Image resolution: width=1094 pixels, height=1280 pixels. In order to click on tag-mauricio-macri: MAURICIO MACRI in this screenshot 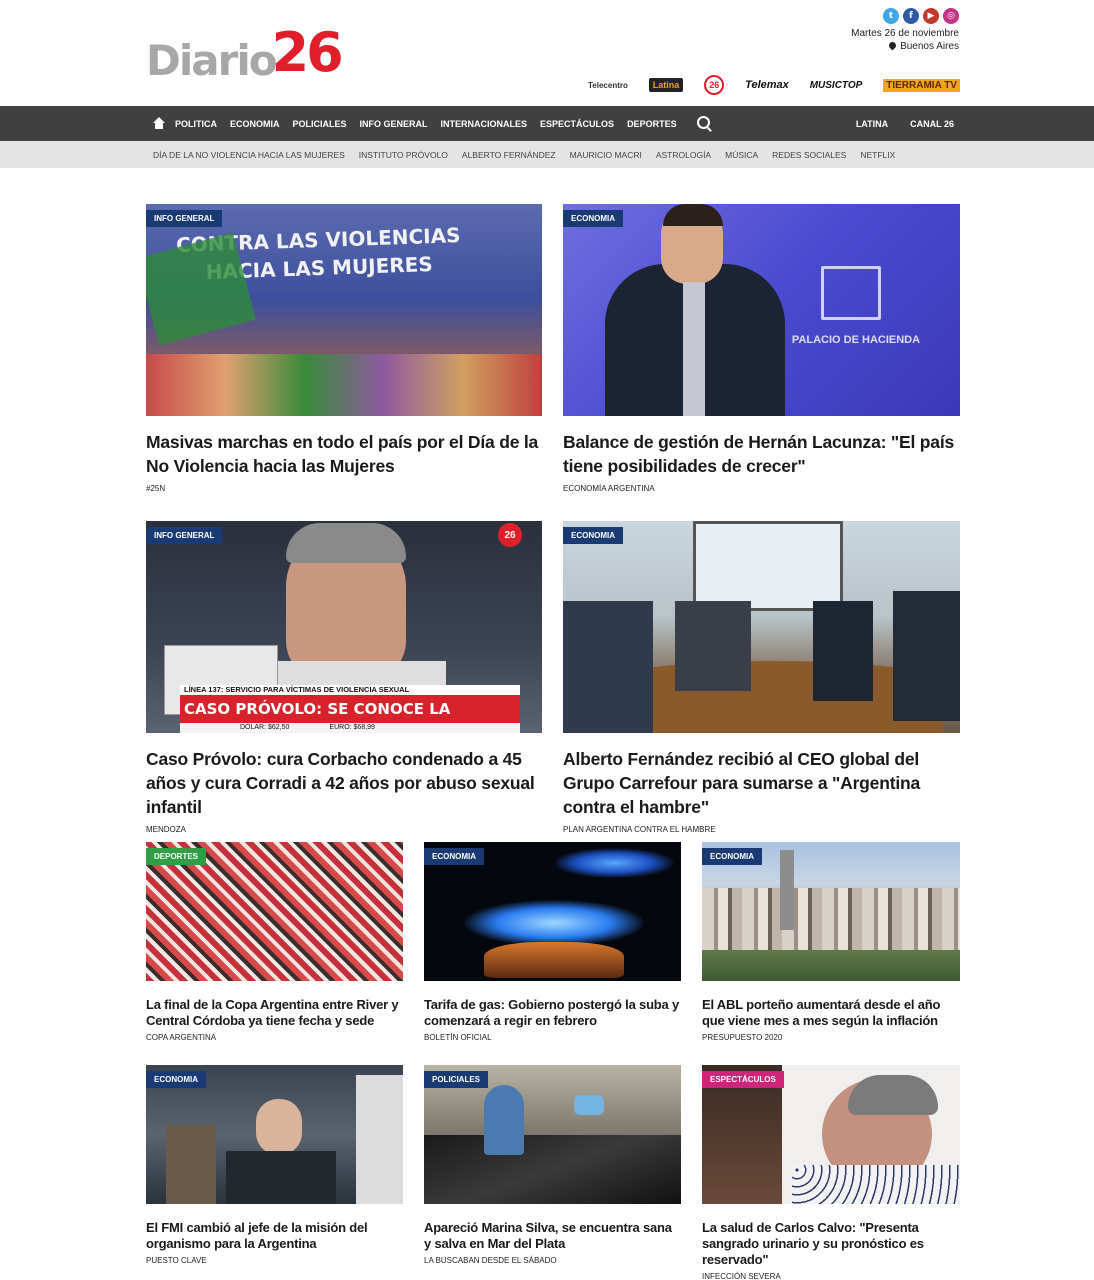, I will do `click(606, 155)`.